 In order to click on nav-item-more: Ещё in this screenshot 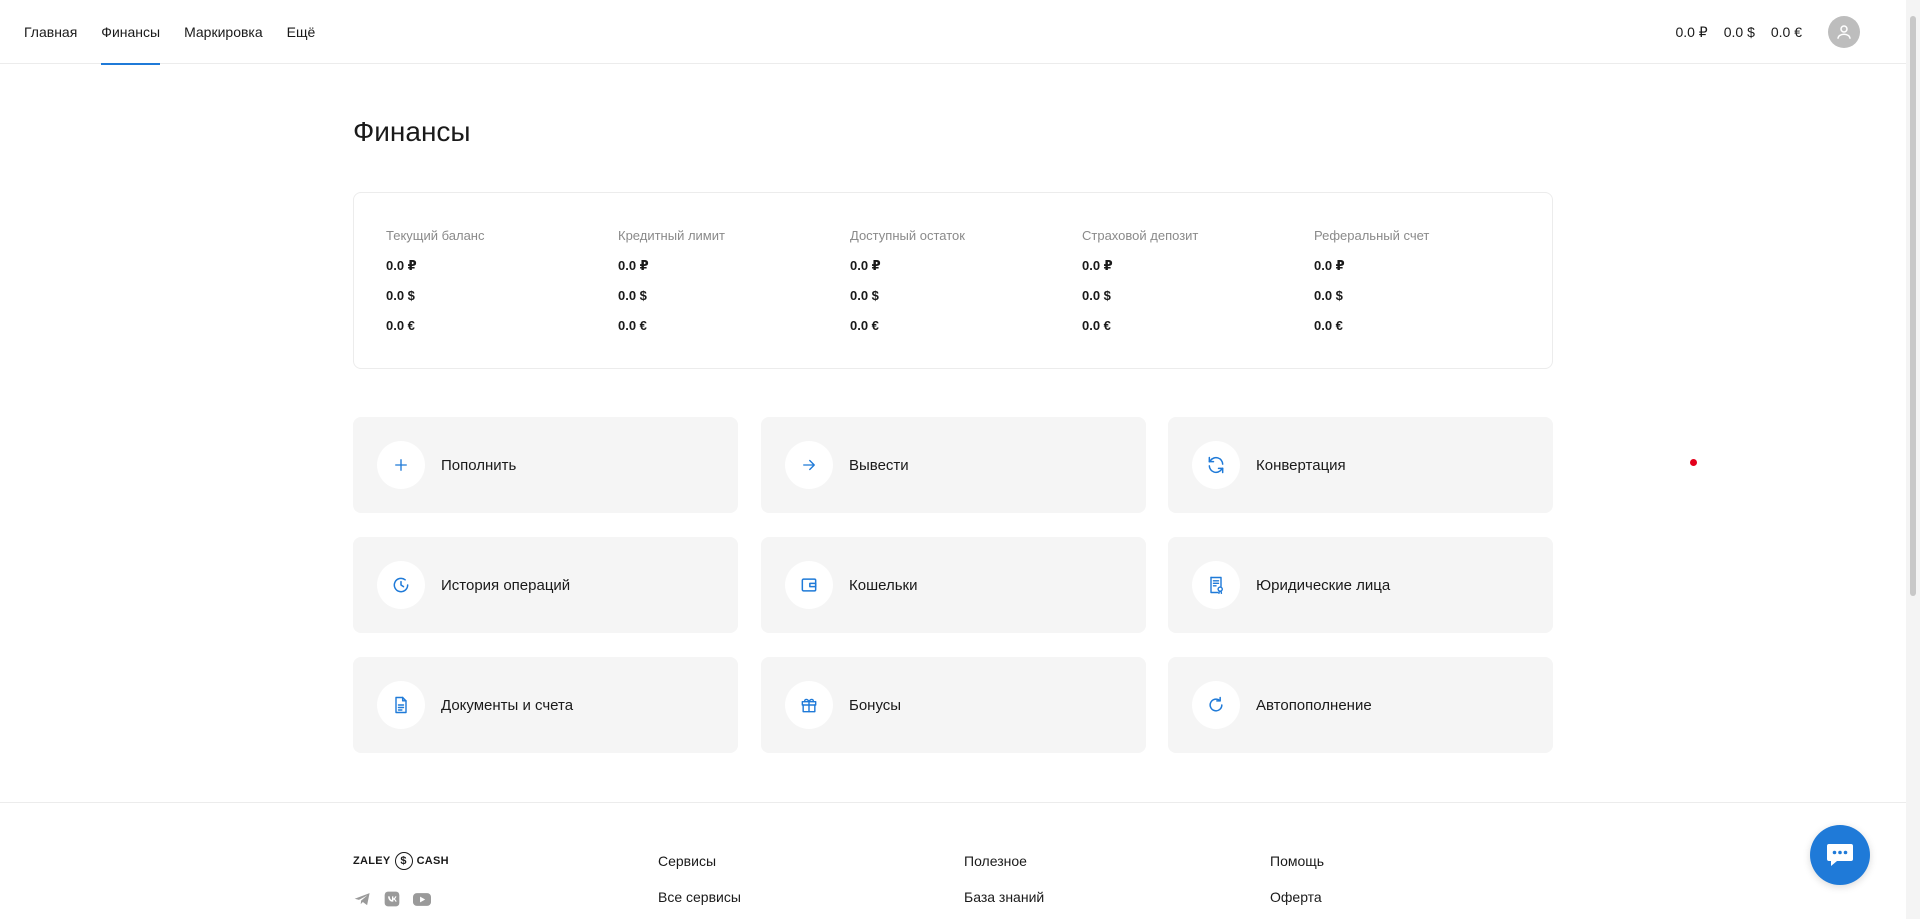, I will do `click(301, 32)`.